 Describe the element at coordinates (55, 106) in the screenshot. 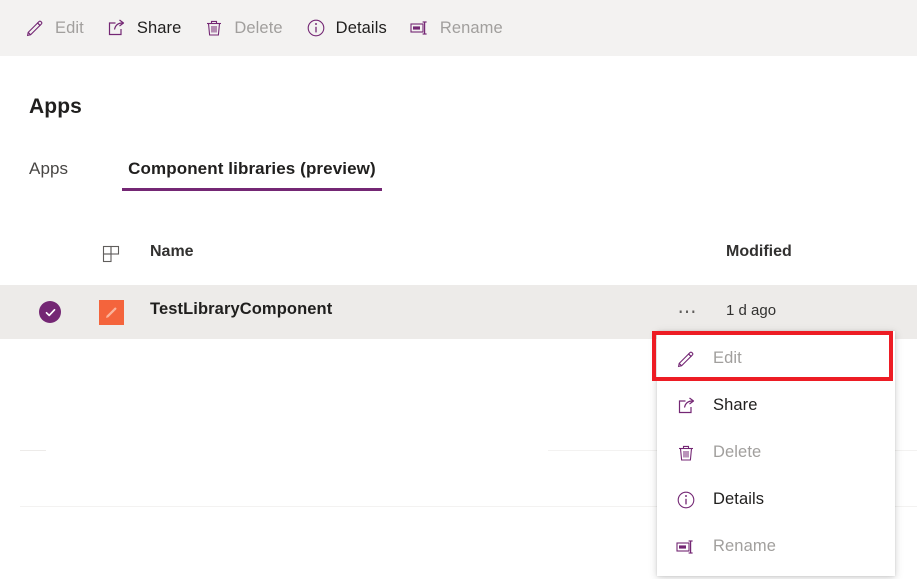

I see `page-title: Apps` at that location.